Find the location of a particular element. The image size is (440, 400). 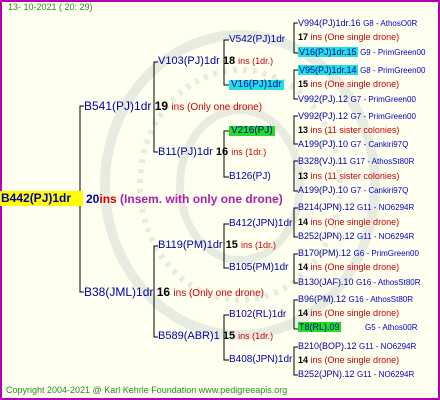

gen4-breed: G6 - PrimGreen00 is located at coordinates (386, 253).